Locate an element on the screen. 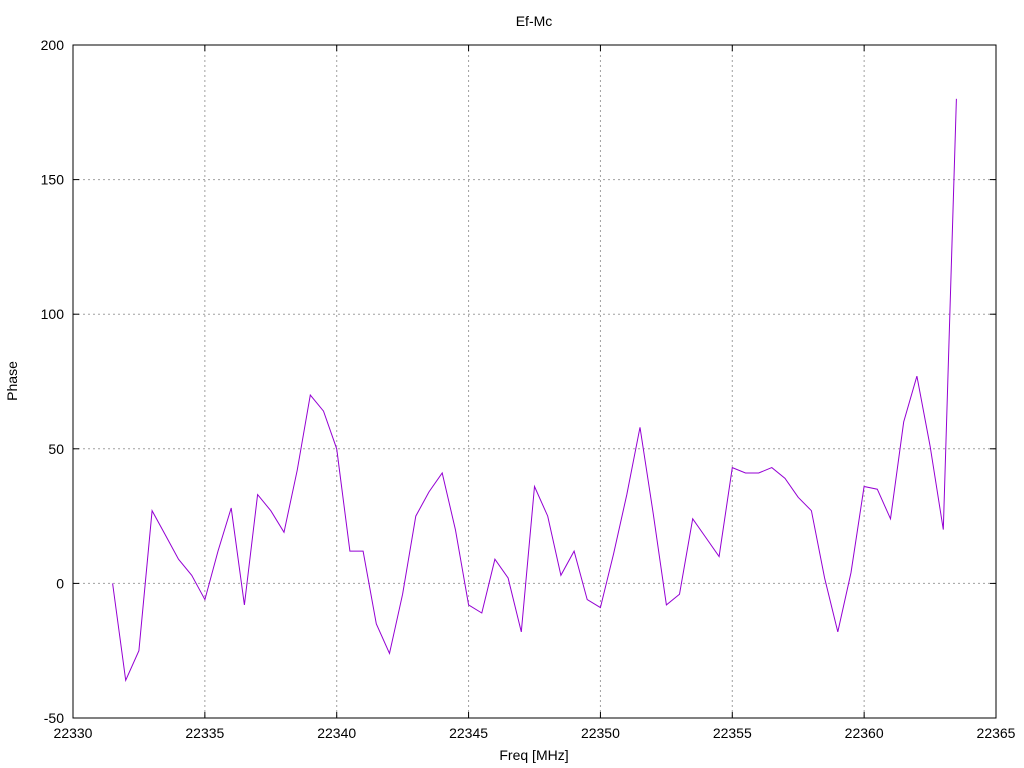  x-tick-label: 22330 is located at coordinates (73, 733).